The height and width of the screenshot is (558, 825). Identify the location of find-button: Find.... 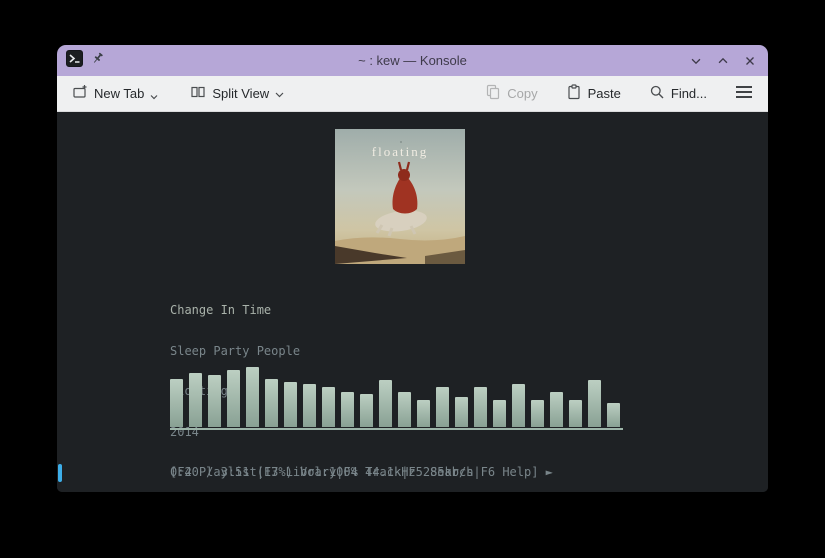
(678, 93).